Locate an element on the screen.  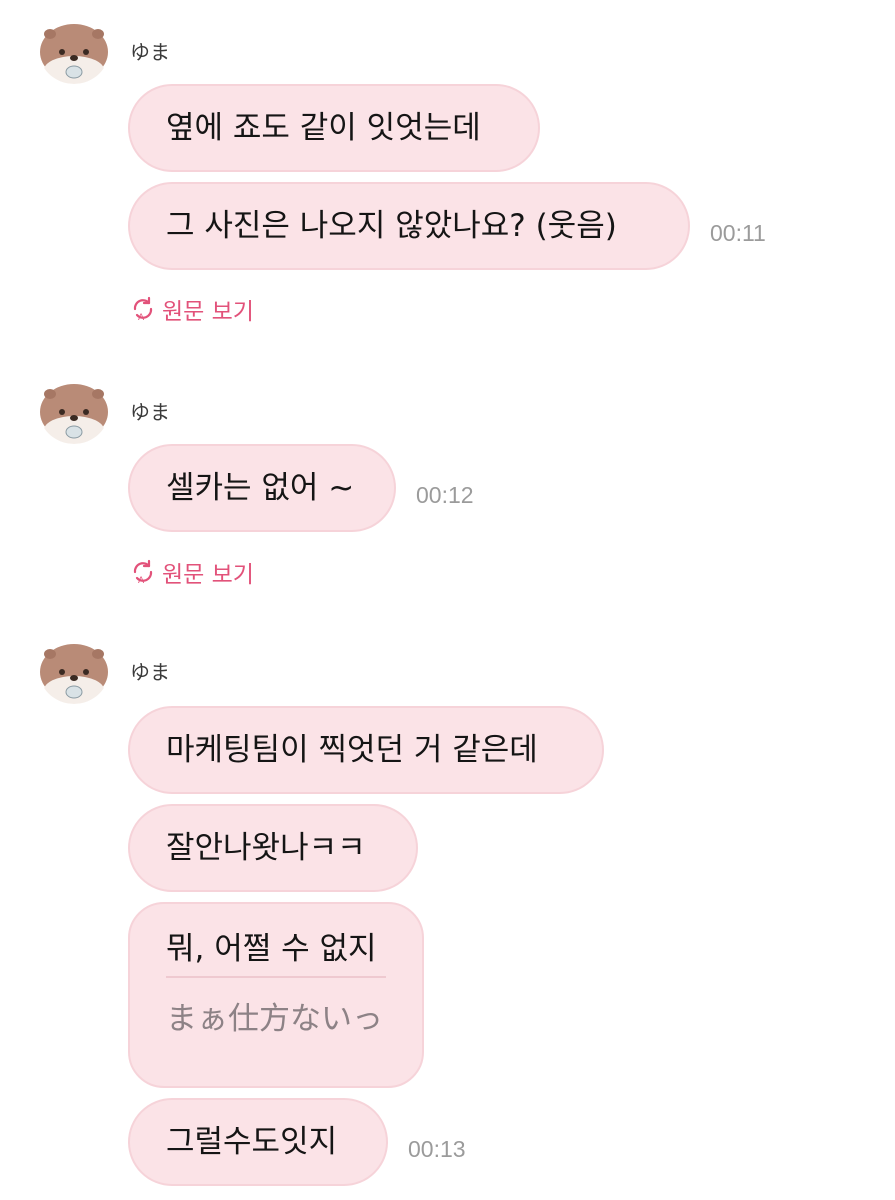
translated-message-bubble: 뭐, 어쩔 수 없지 まぁ仕方ないっ is located at coordinates (276, 995).